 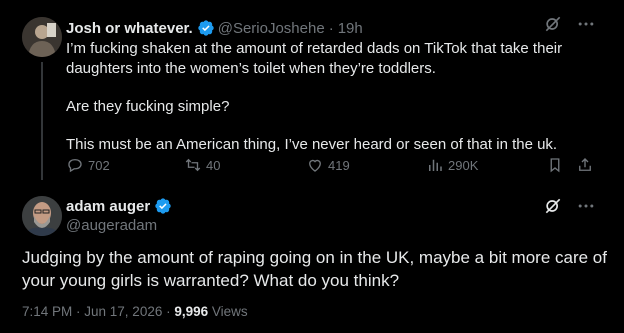 I want to click on post-meta: 7:14 PM · Jun 17, 2026 · 9,996 Views, so click(x=135, y=311).